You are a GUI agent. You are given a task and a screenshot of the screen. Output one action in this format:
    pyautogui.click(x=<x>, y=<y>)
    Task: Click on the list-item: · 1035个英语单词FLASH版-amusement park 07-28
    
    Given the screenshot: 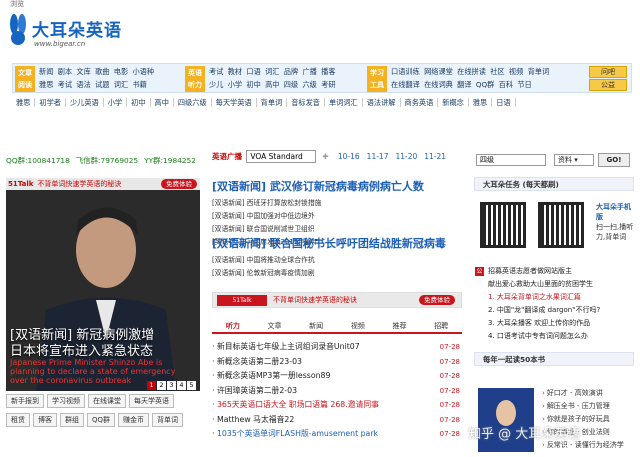 What is the action you would take?
    pyautogui.click(x=337, y=434)
    